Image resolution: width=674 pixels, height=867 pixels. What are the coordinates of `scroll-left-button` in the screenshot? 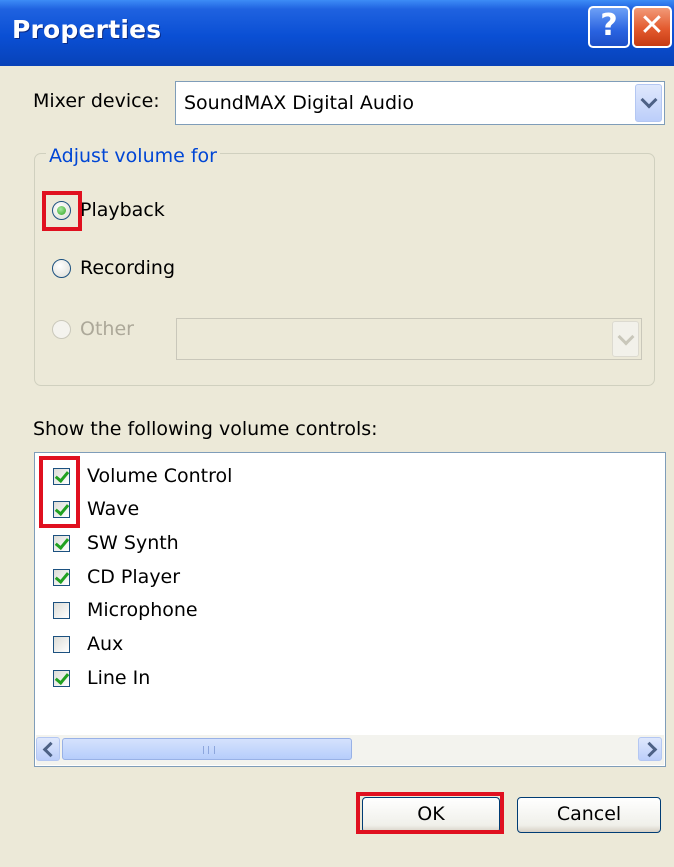 It's located at (48, 749).